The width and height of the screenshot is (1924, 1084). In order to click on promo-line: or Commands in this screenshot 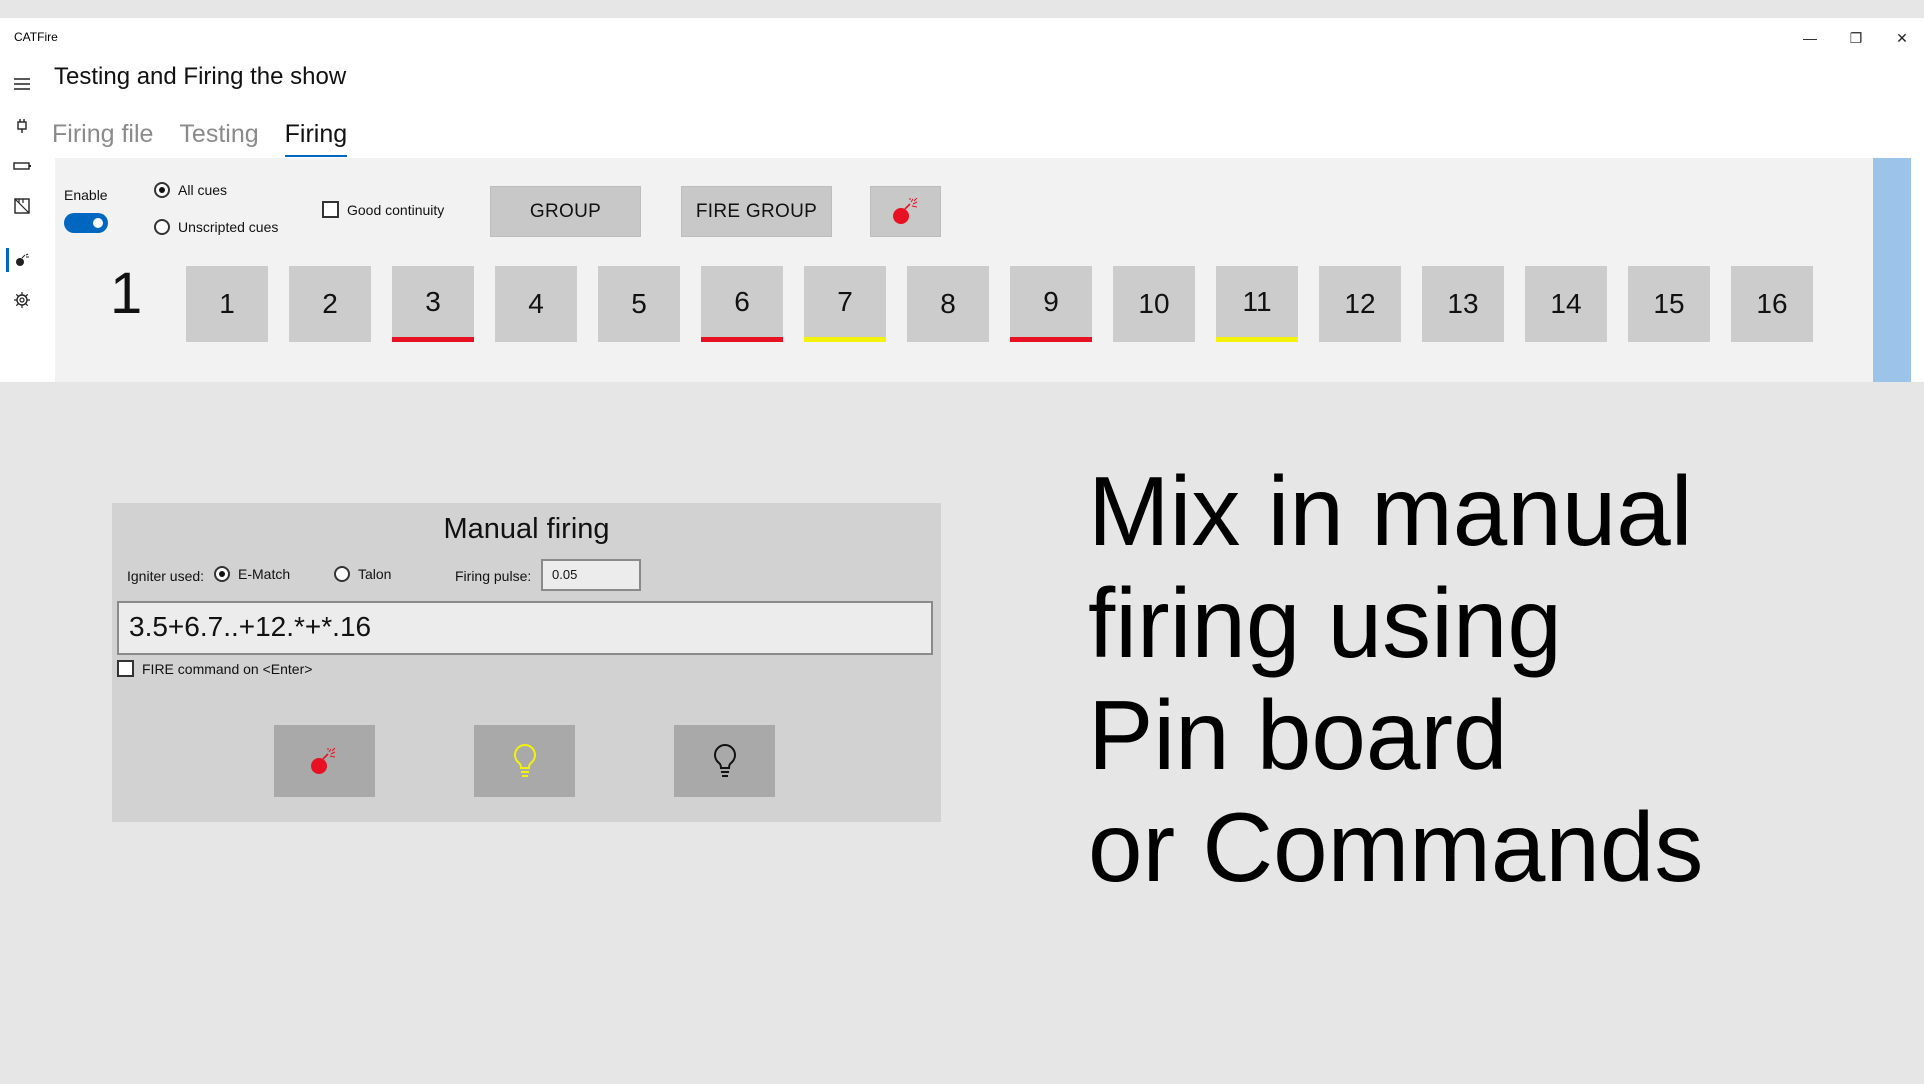, I will do `click(1396, 847)`.